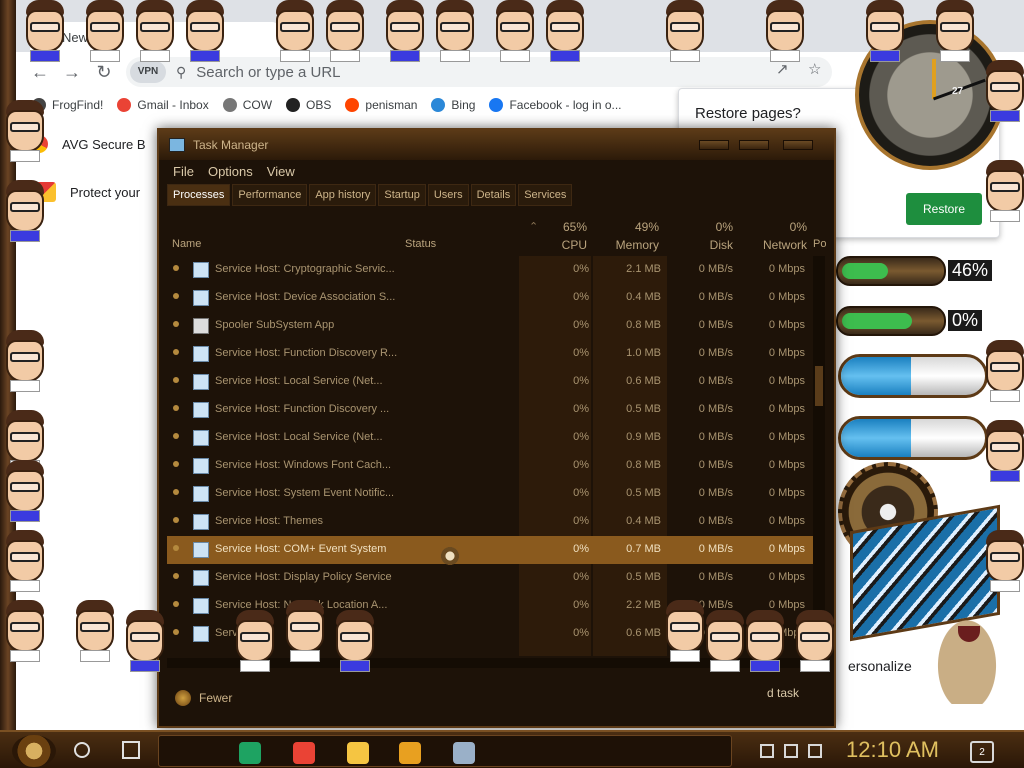 The width and height of the screenshot is (1024, 768). I want to click on file-explorer-icon, so click(358, 753).